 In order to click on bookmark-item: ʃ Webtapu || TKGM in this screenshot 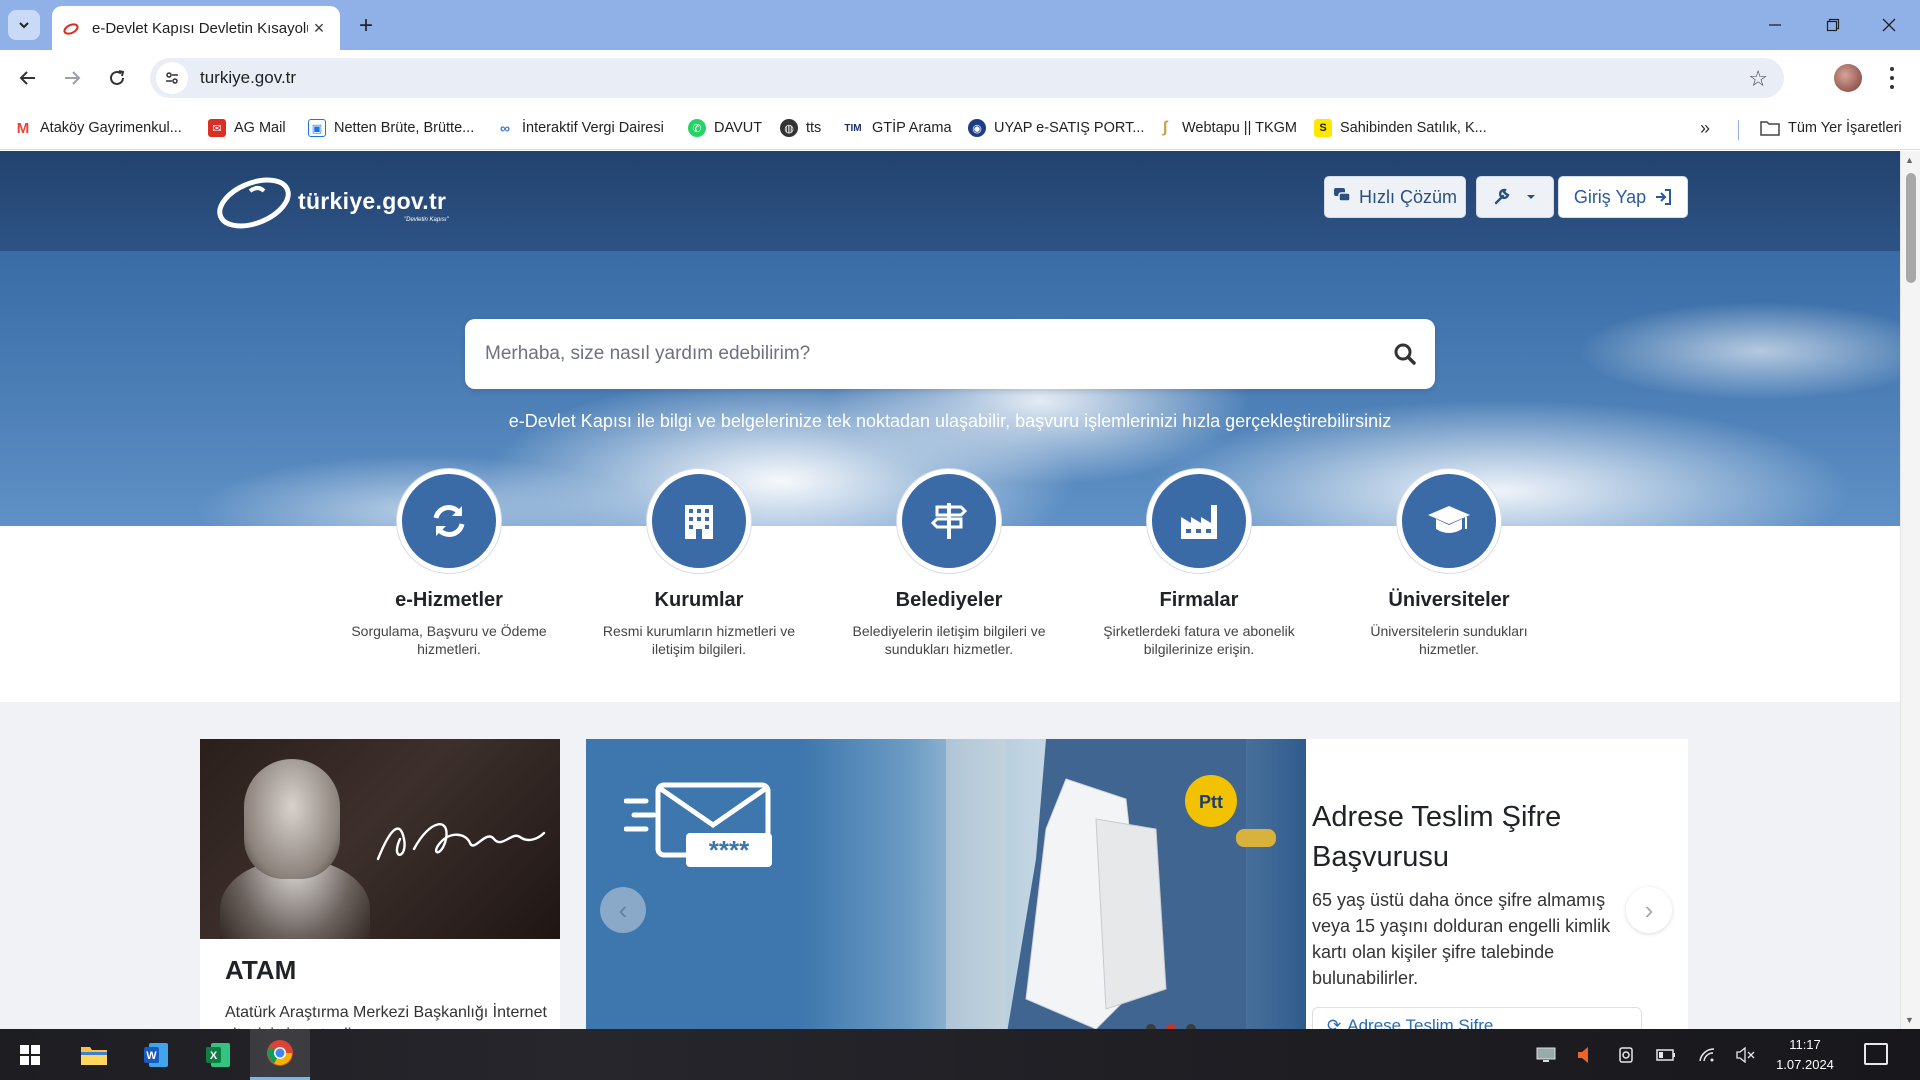, I will do `click(1226, 128)`.